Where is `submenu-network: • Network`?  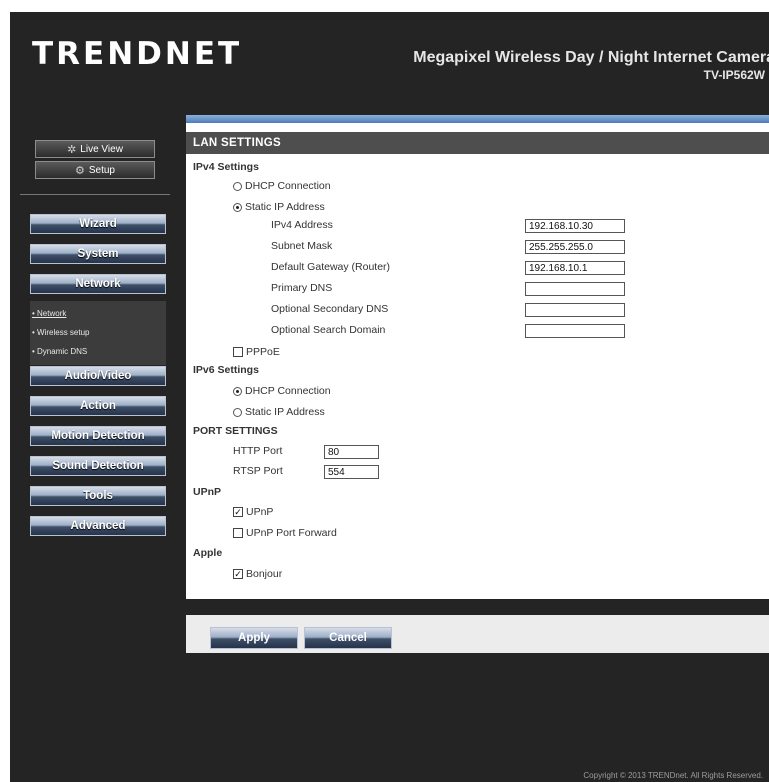 submenu-network: • Network is located at coordinates (49, 313).